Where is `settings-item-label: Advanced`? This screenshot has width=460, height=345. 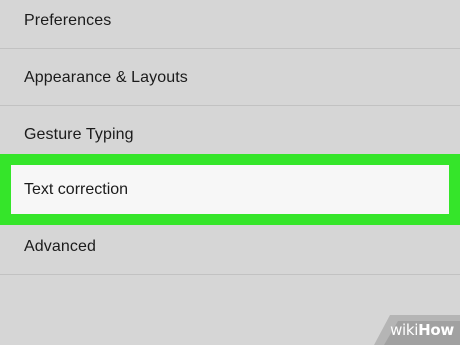
settings-item-label: Advanced is located at coordinates (60, 246).